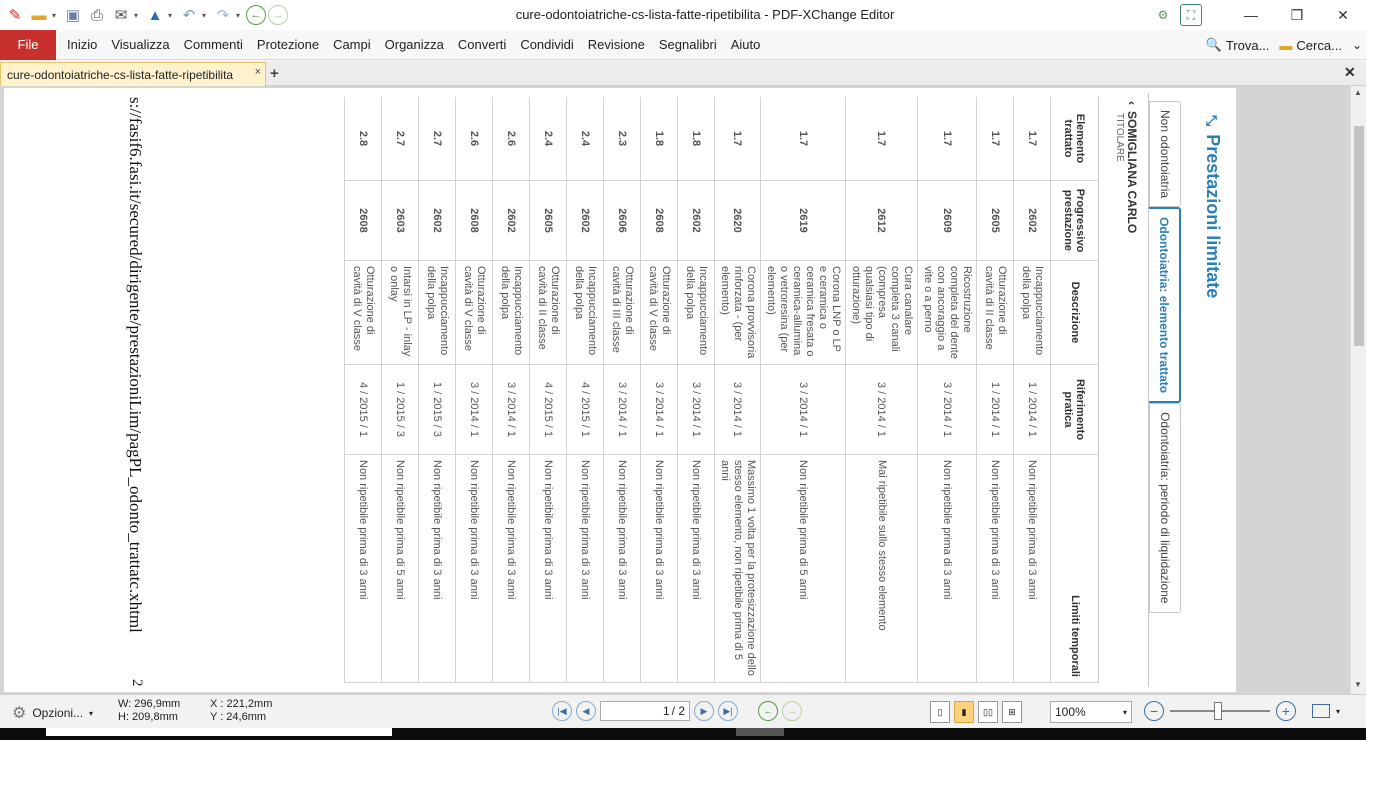 This screenshot has width=1392, height=800. What do you see at coordinates (1338, 711) in the screenshot?
I see `fit-dropdown-icon: ▾` at bounding box center [1338, 711].